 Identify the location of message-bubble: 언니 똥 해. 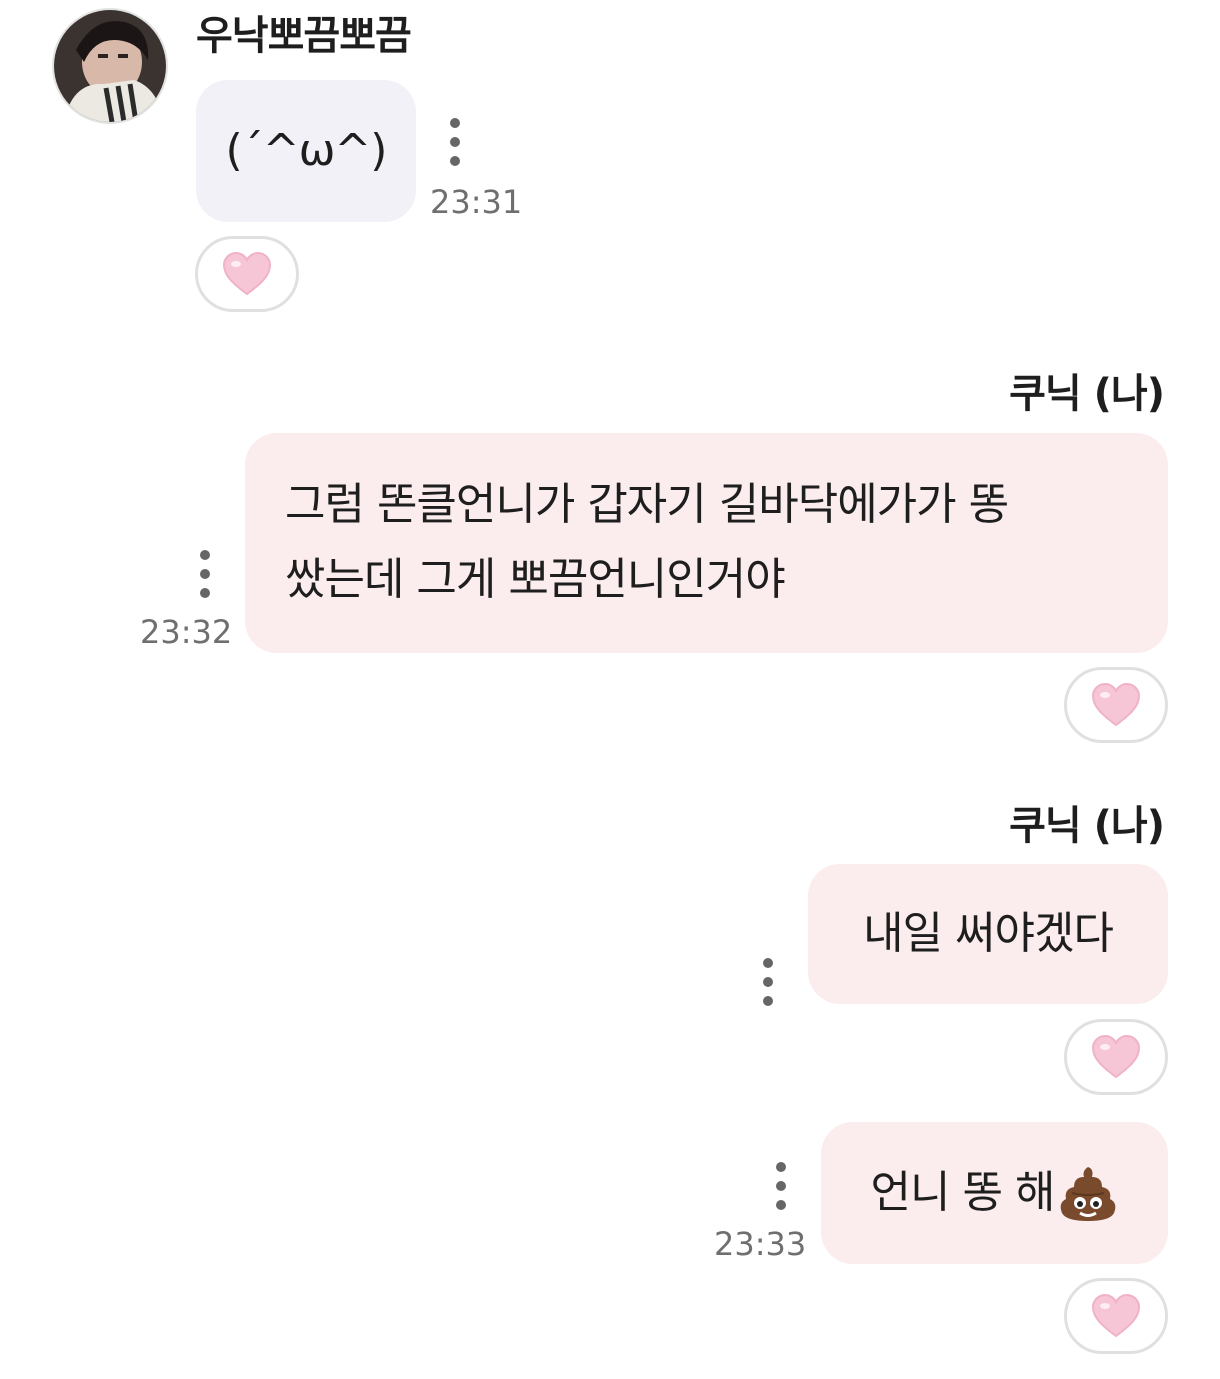
(994, 1193).